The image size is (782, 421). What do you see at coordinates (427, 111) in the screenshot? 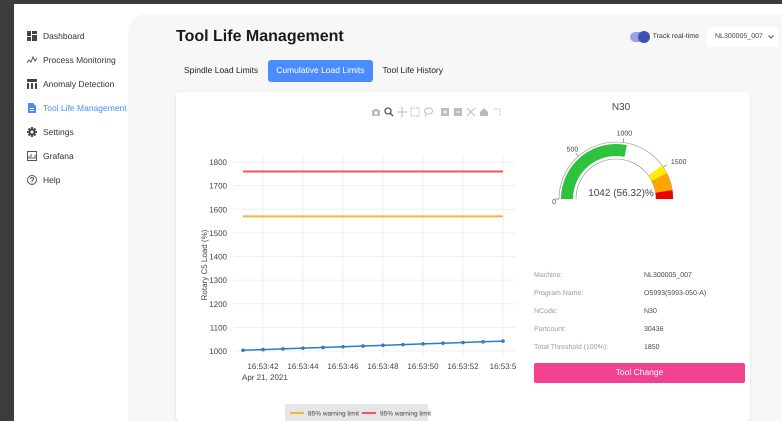
I see `lasso-icon` at bounding box center [427, 111].